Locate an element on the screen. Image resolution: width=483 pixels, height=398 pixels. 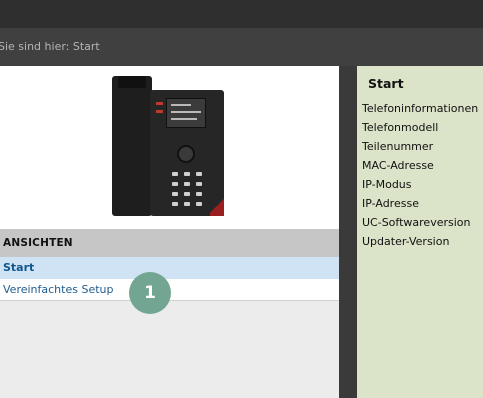
info-item-part-number: Teilenummer is located at coordinates (398, 146).